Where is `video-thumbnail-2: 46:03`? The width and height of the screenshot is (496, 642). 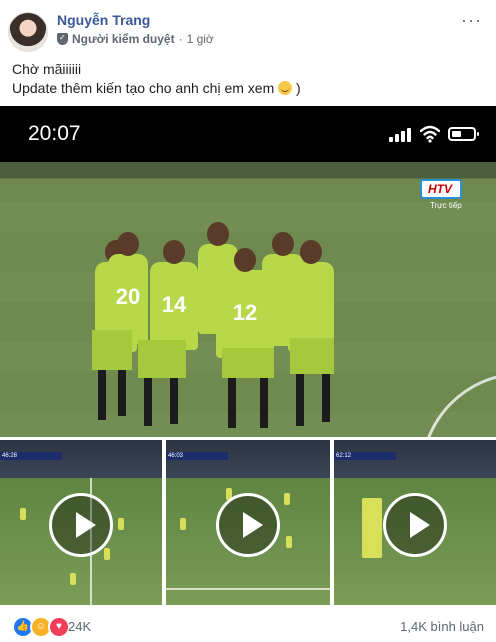
video-thumbnail-2: 46:03 is located at coordinates (248, 522).